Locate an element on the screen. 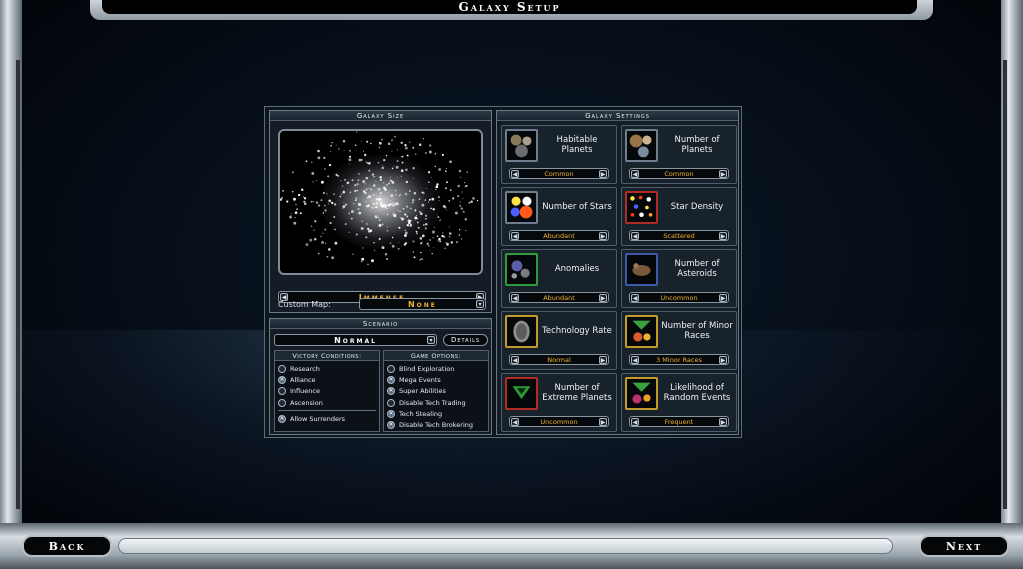 The image size is (1023, 569). checkbox-option: Disable Tech Trading is located at coordinates (436, 402).